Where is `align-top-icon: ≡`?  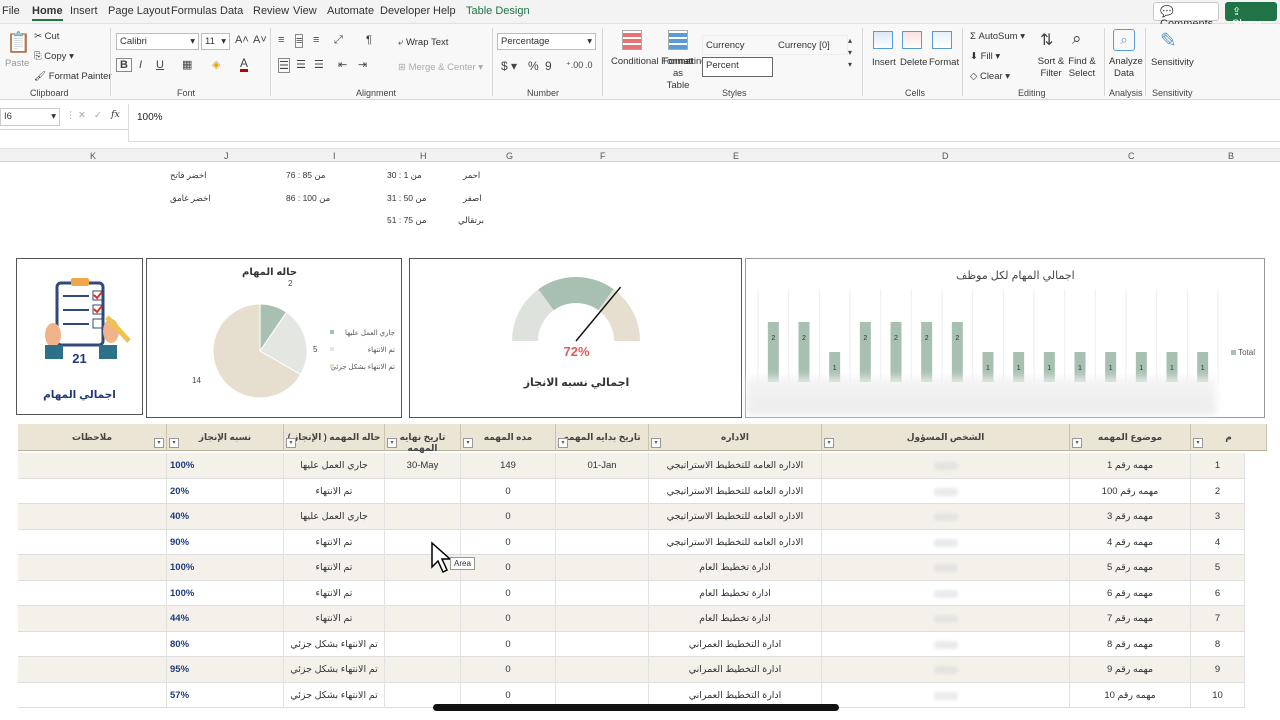 align-top-icon: ≡ is located at coordinates (281, 40).